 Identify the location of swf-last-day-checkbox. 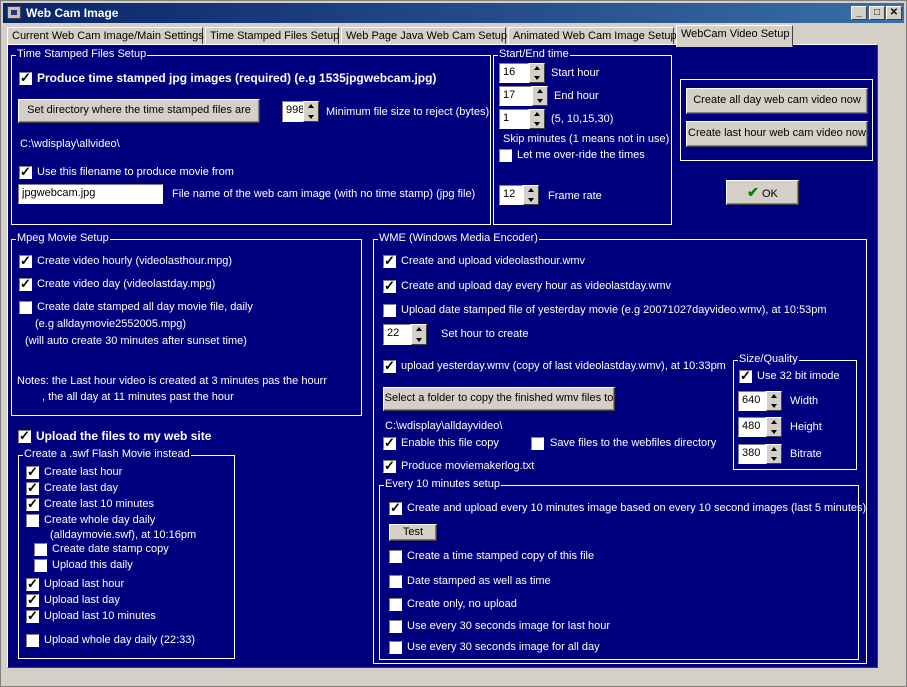
(32, 488).